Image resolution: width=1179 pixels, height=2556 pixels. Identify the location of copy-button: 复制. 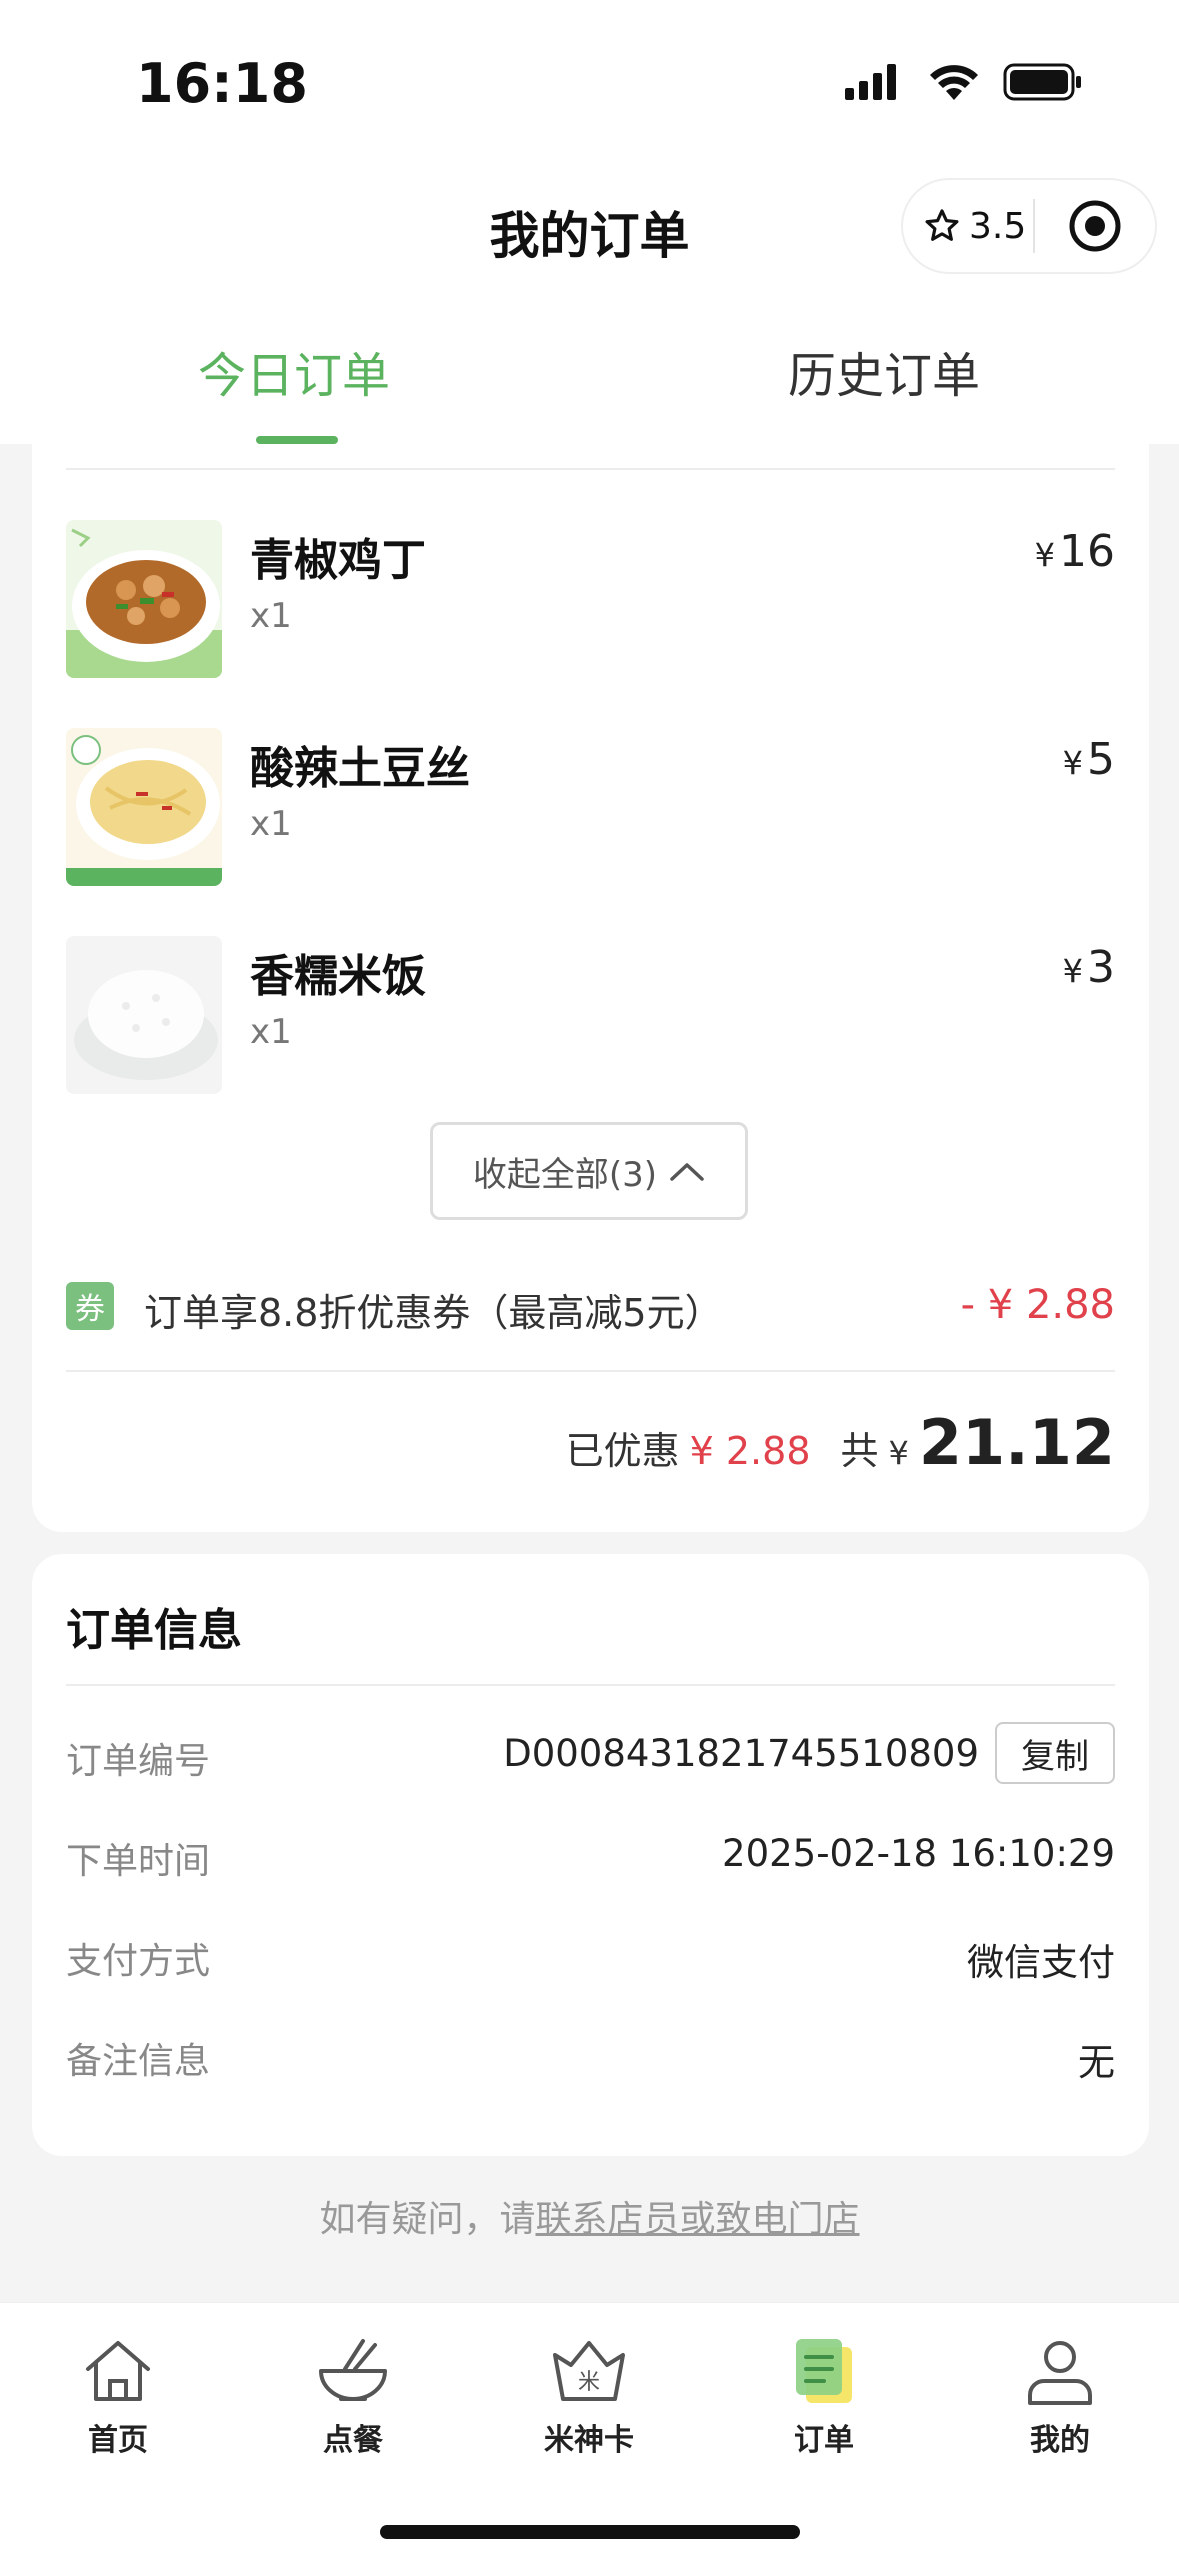
(1055, 1753).